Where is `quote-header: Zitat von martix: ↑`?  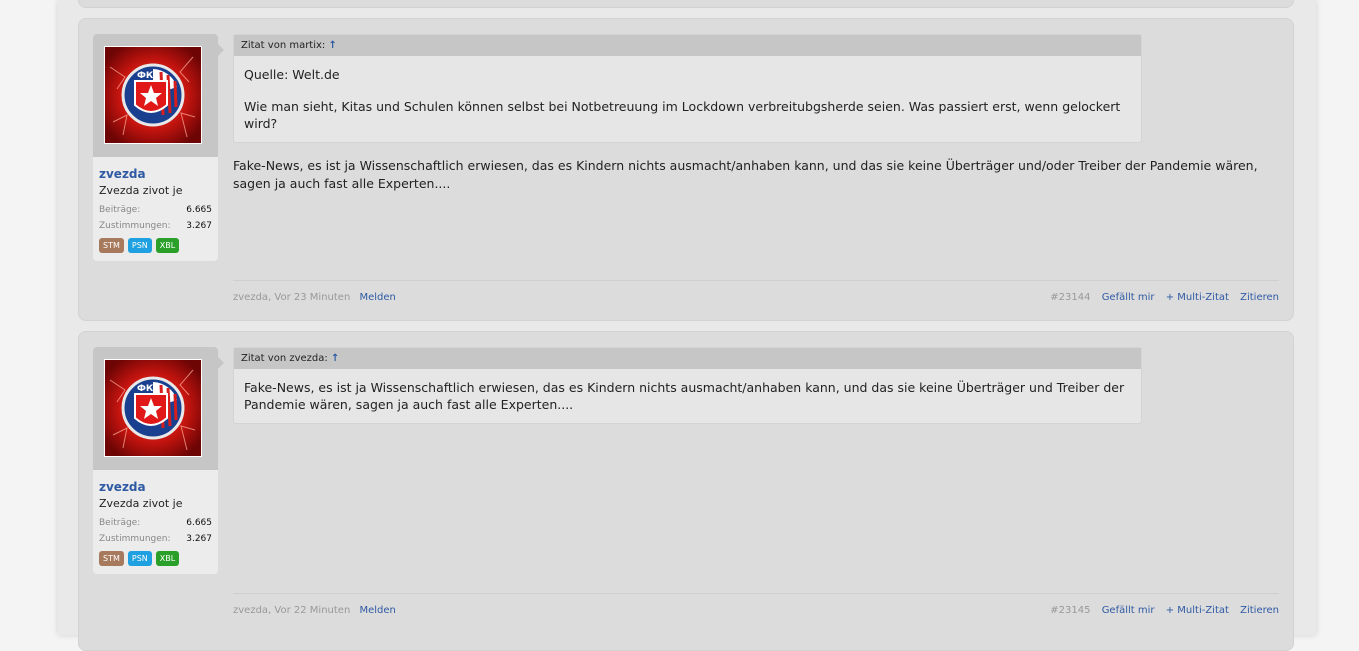 quote-header: Zitat von martix: ↑ is located at coordinates (687, 45).